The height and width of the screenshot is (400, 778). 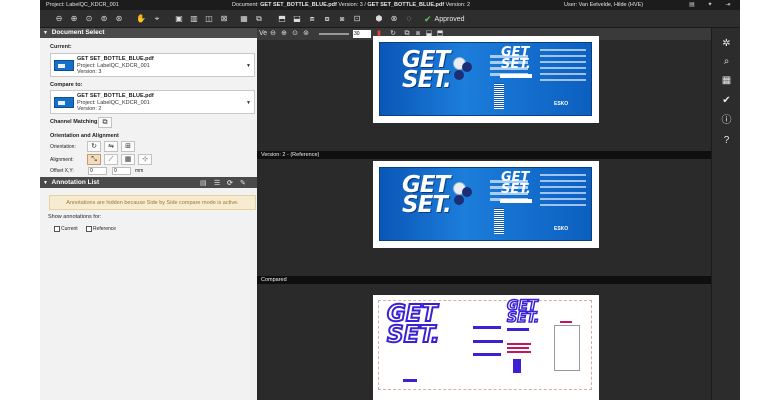 What do you see at coordinates (94, 146) in the screenshot?
I see `rotate-icon: ↻` at bounding box center [94, 146].